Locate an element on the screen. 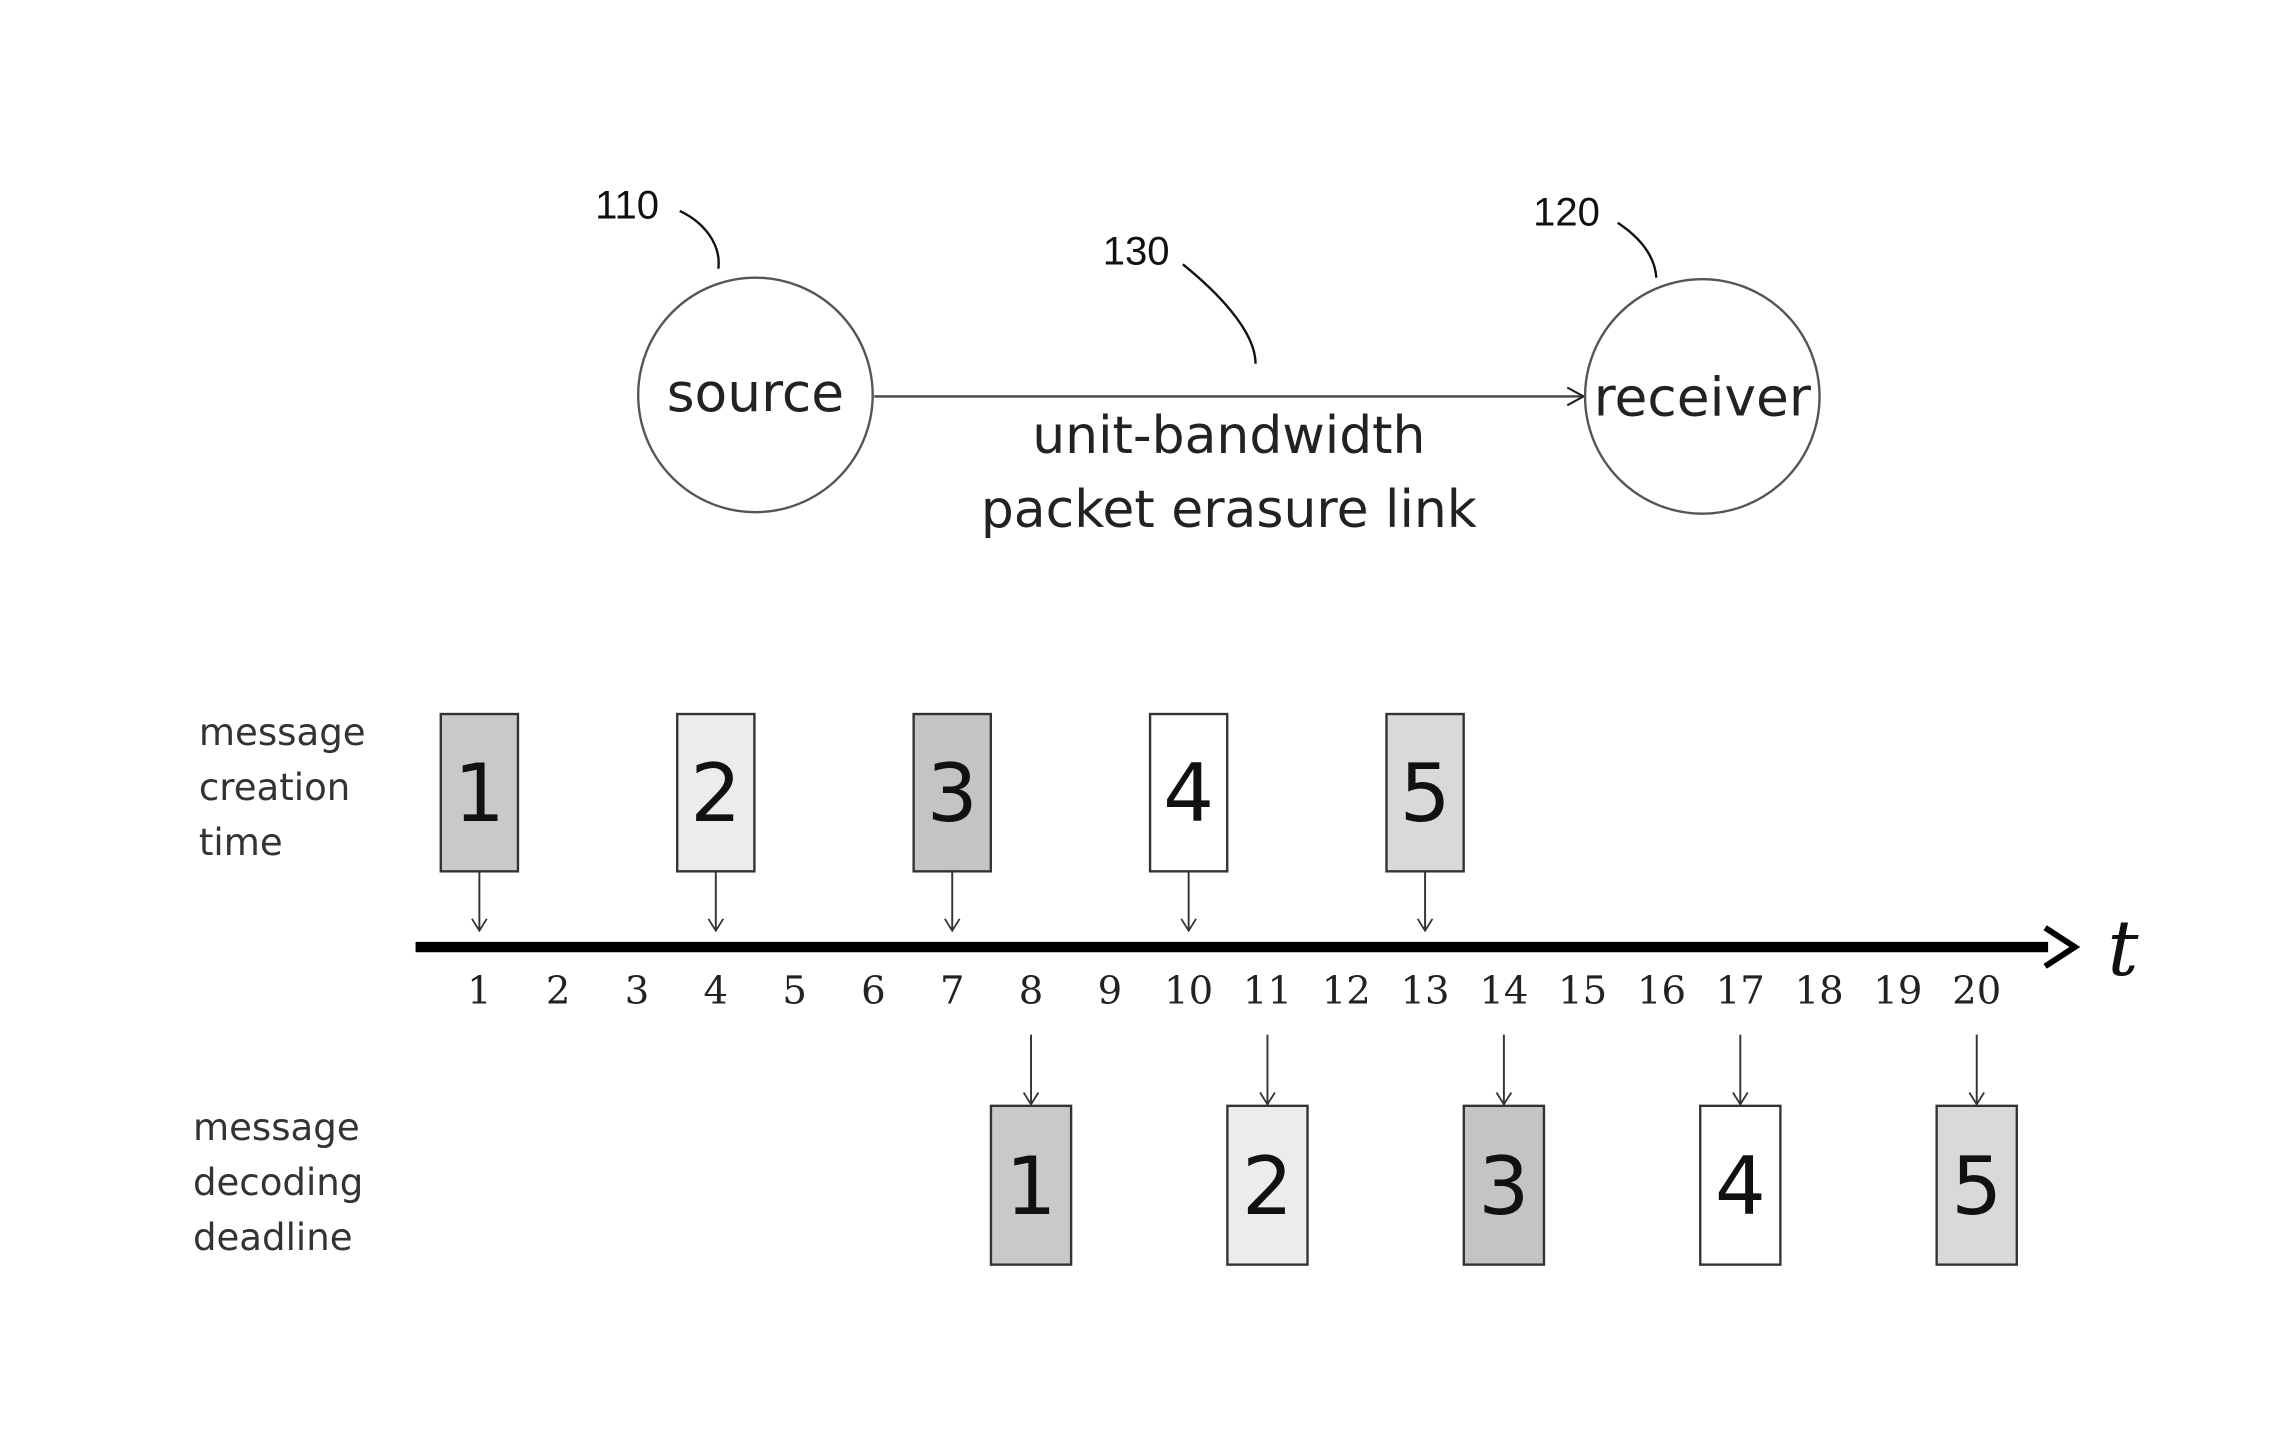 This screenshot has height=1431, width=2293. tick-label: 8 is located at coordinates (1031, 990).